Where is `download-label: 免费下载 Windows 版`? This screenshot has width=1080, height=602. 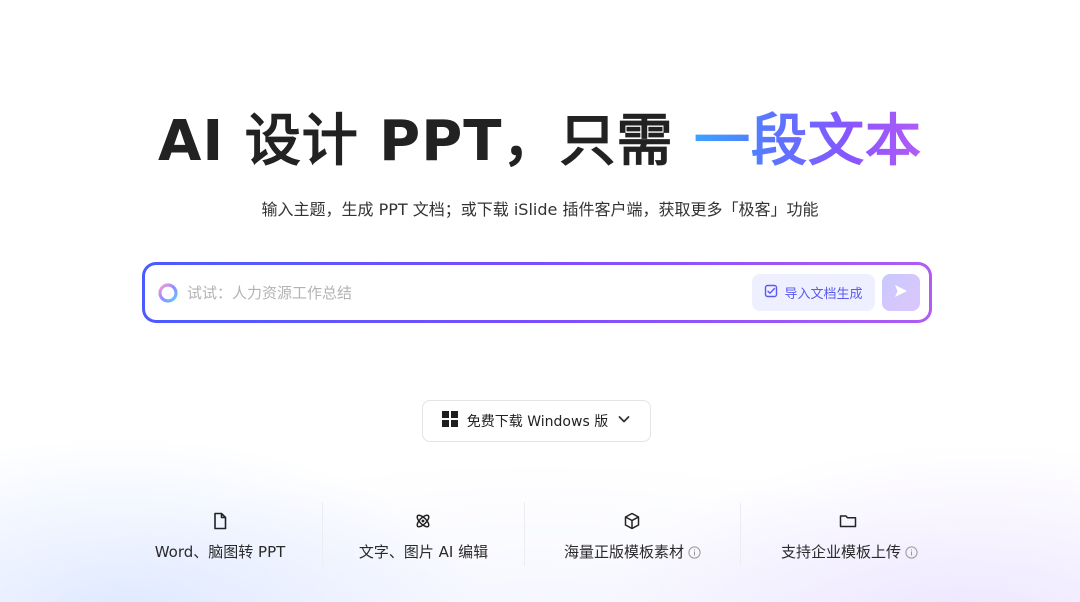 download-label: 免费下载 Windows 版 is located at coordinates (537, 422).